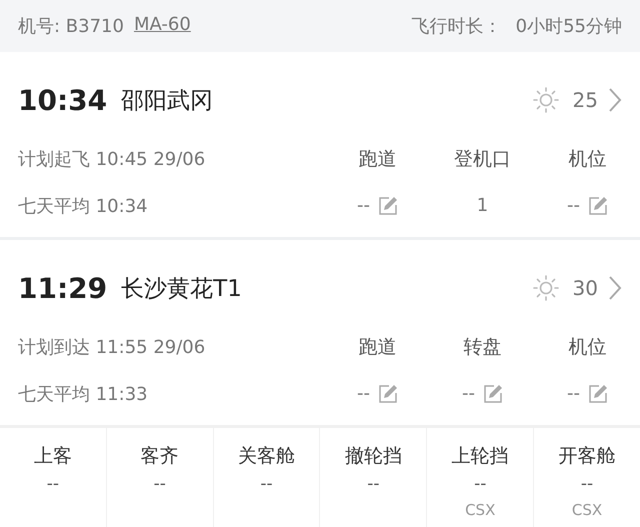 The image size is (640, 527). Describe the element at coordinates (112, 159) in the screenshot. I see `scheduled-time: 计划起飞 10:45 29/06` at that location.